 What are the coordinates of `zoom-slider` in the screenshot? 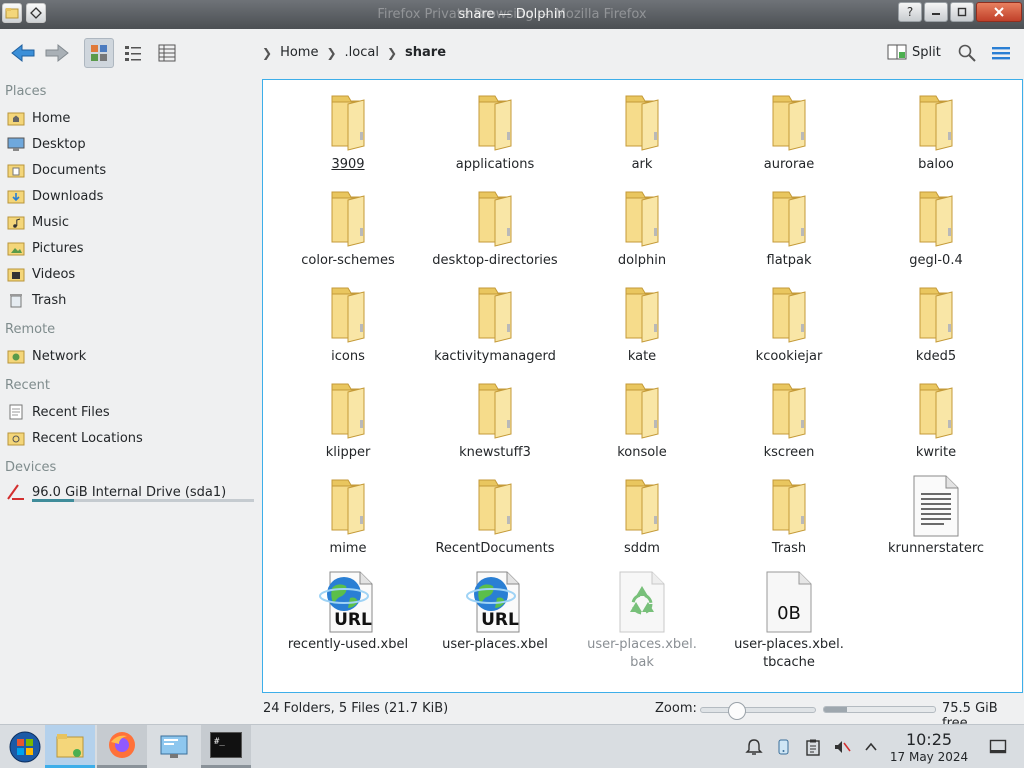 It's located at (758, 711).